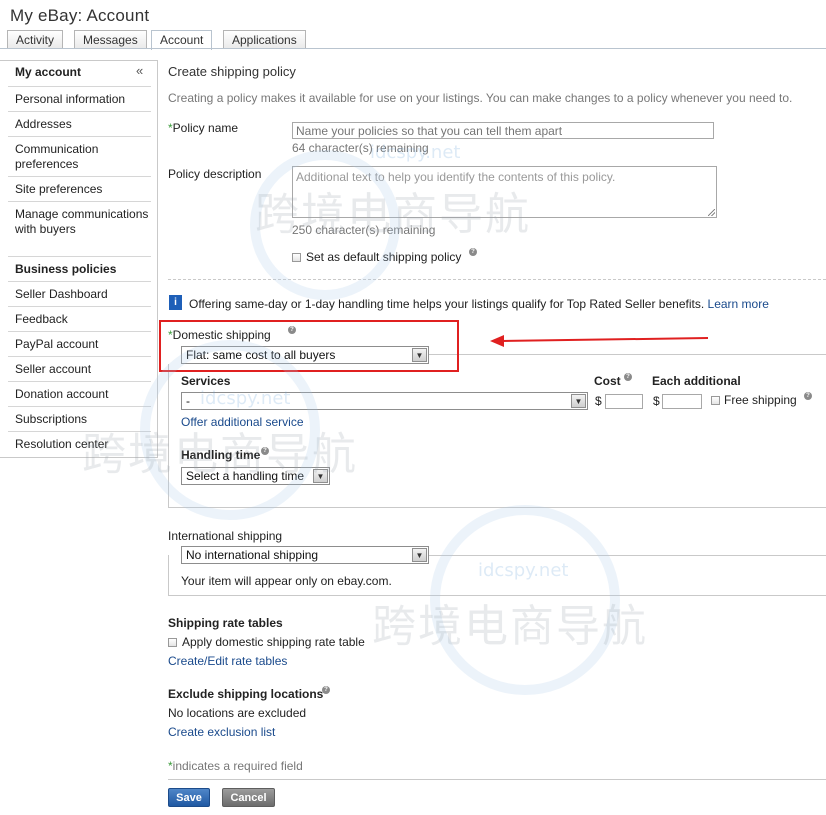  What do you see at coordinates (203, 128) in the screenshot?
I see `policy-name-label: *Policy name` at bounding box center [203, 128].